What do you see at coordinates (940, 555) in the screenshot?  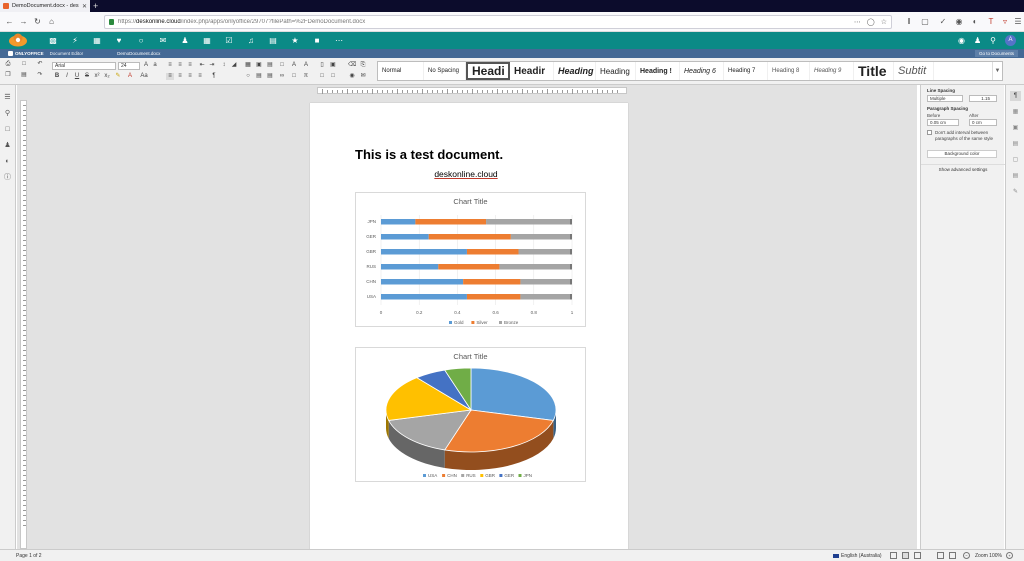 I see `fit-page-icon` at bounding box center [940, 555].